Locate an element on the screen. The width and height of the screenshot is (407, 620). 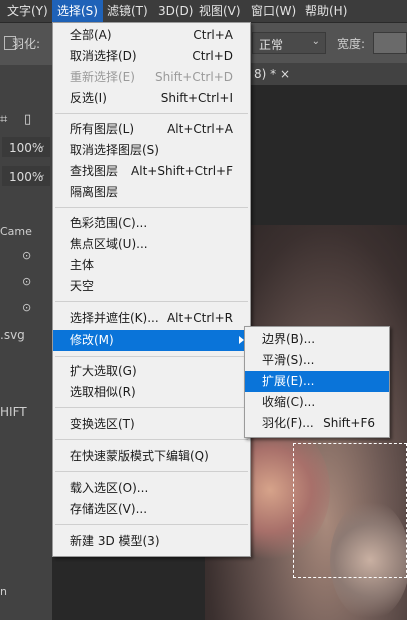
menu-item-modify: 修改(M) is located at coordinates (151, 340).